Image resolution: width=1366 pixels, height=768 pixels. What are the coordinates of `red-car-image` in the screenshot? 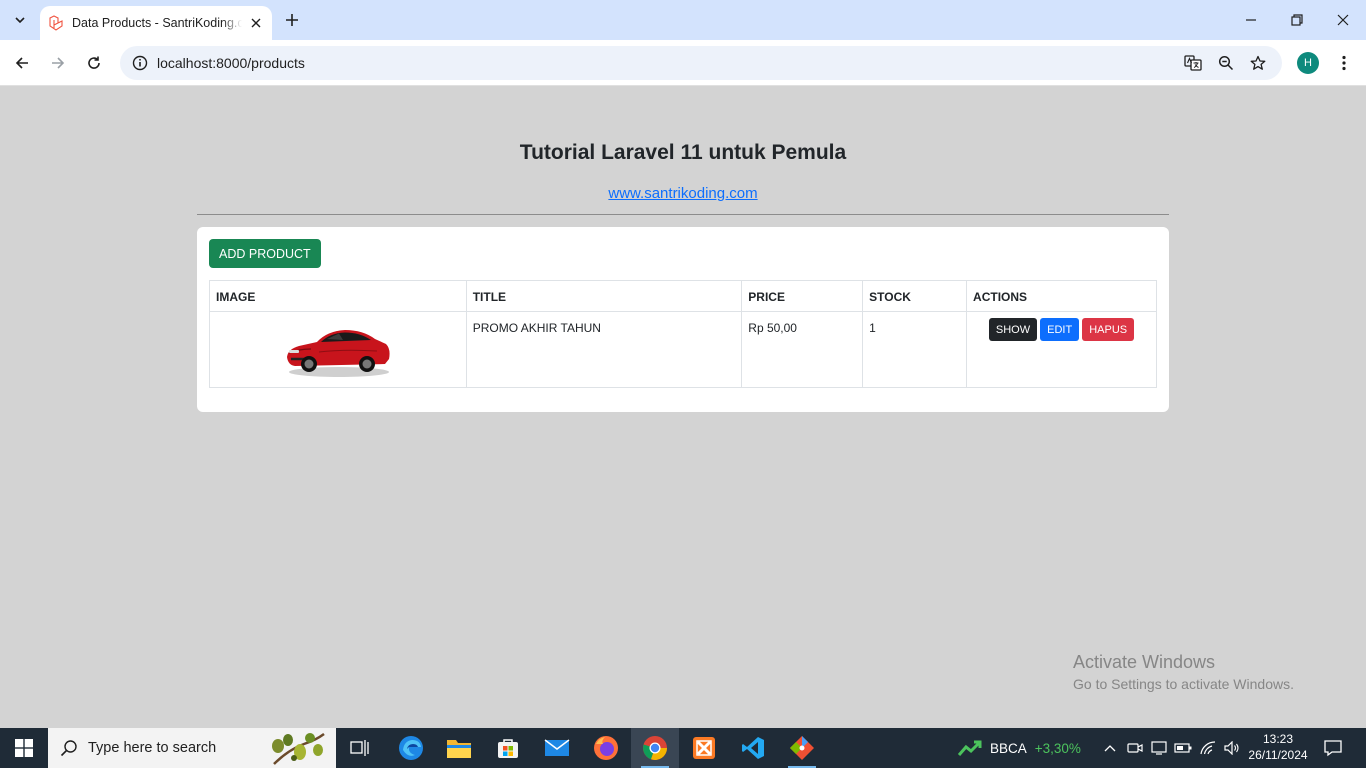 It's located at (338, 349).